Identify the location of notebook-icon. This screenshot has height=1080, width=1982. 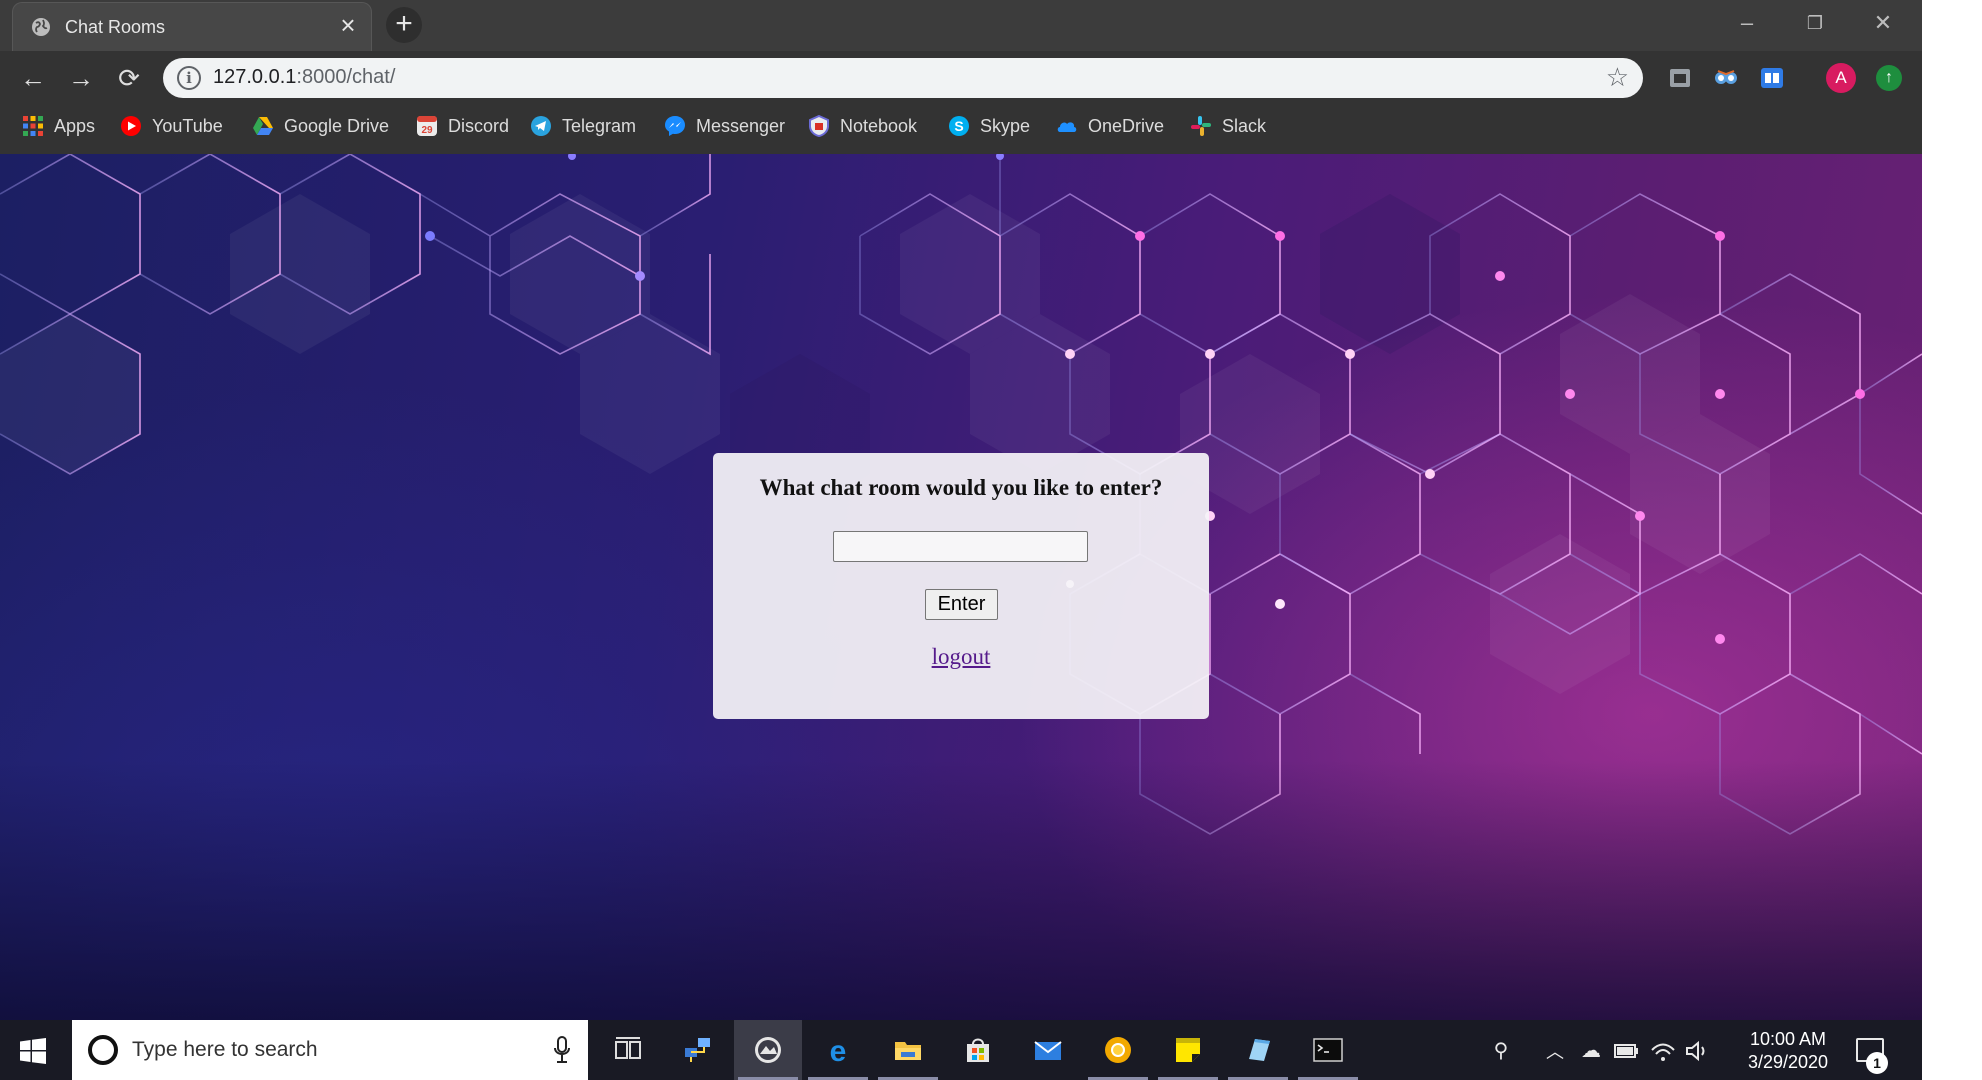
(819, 126).